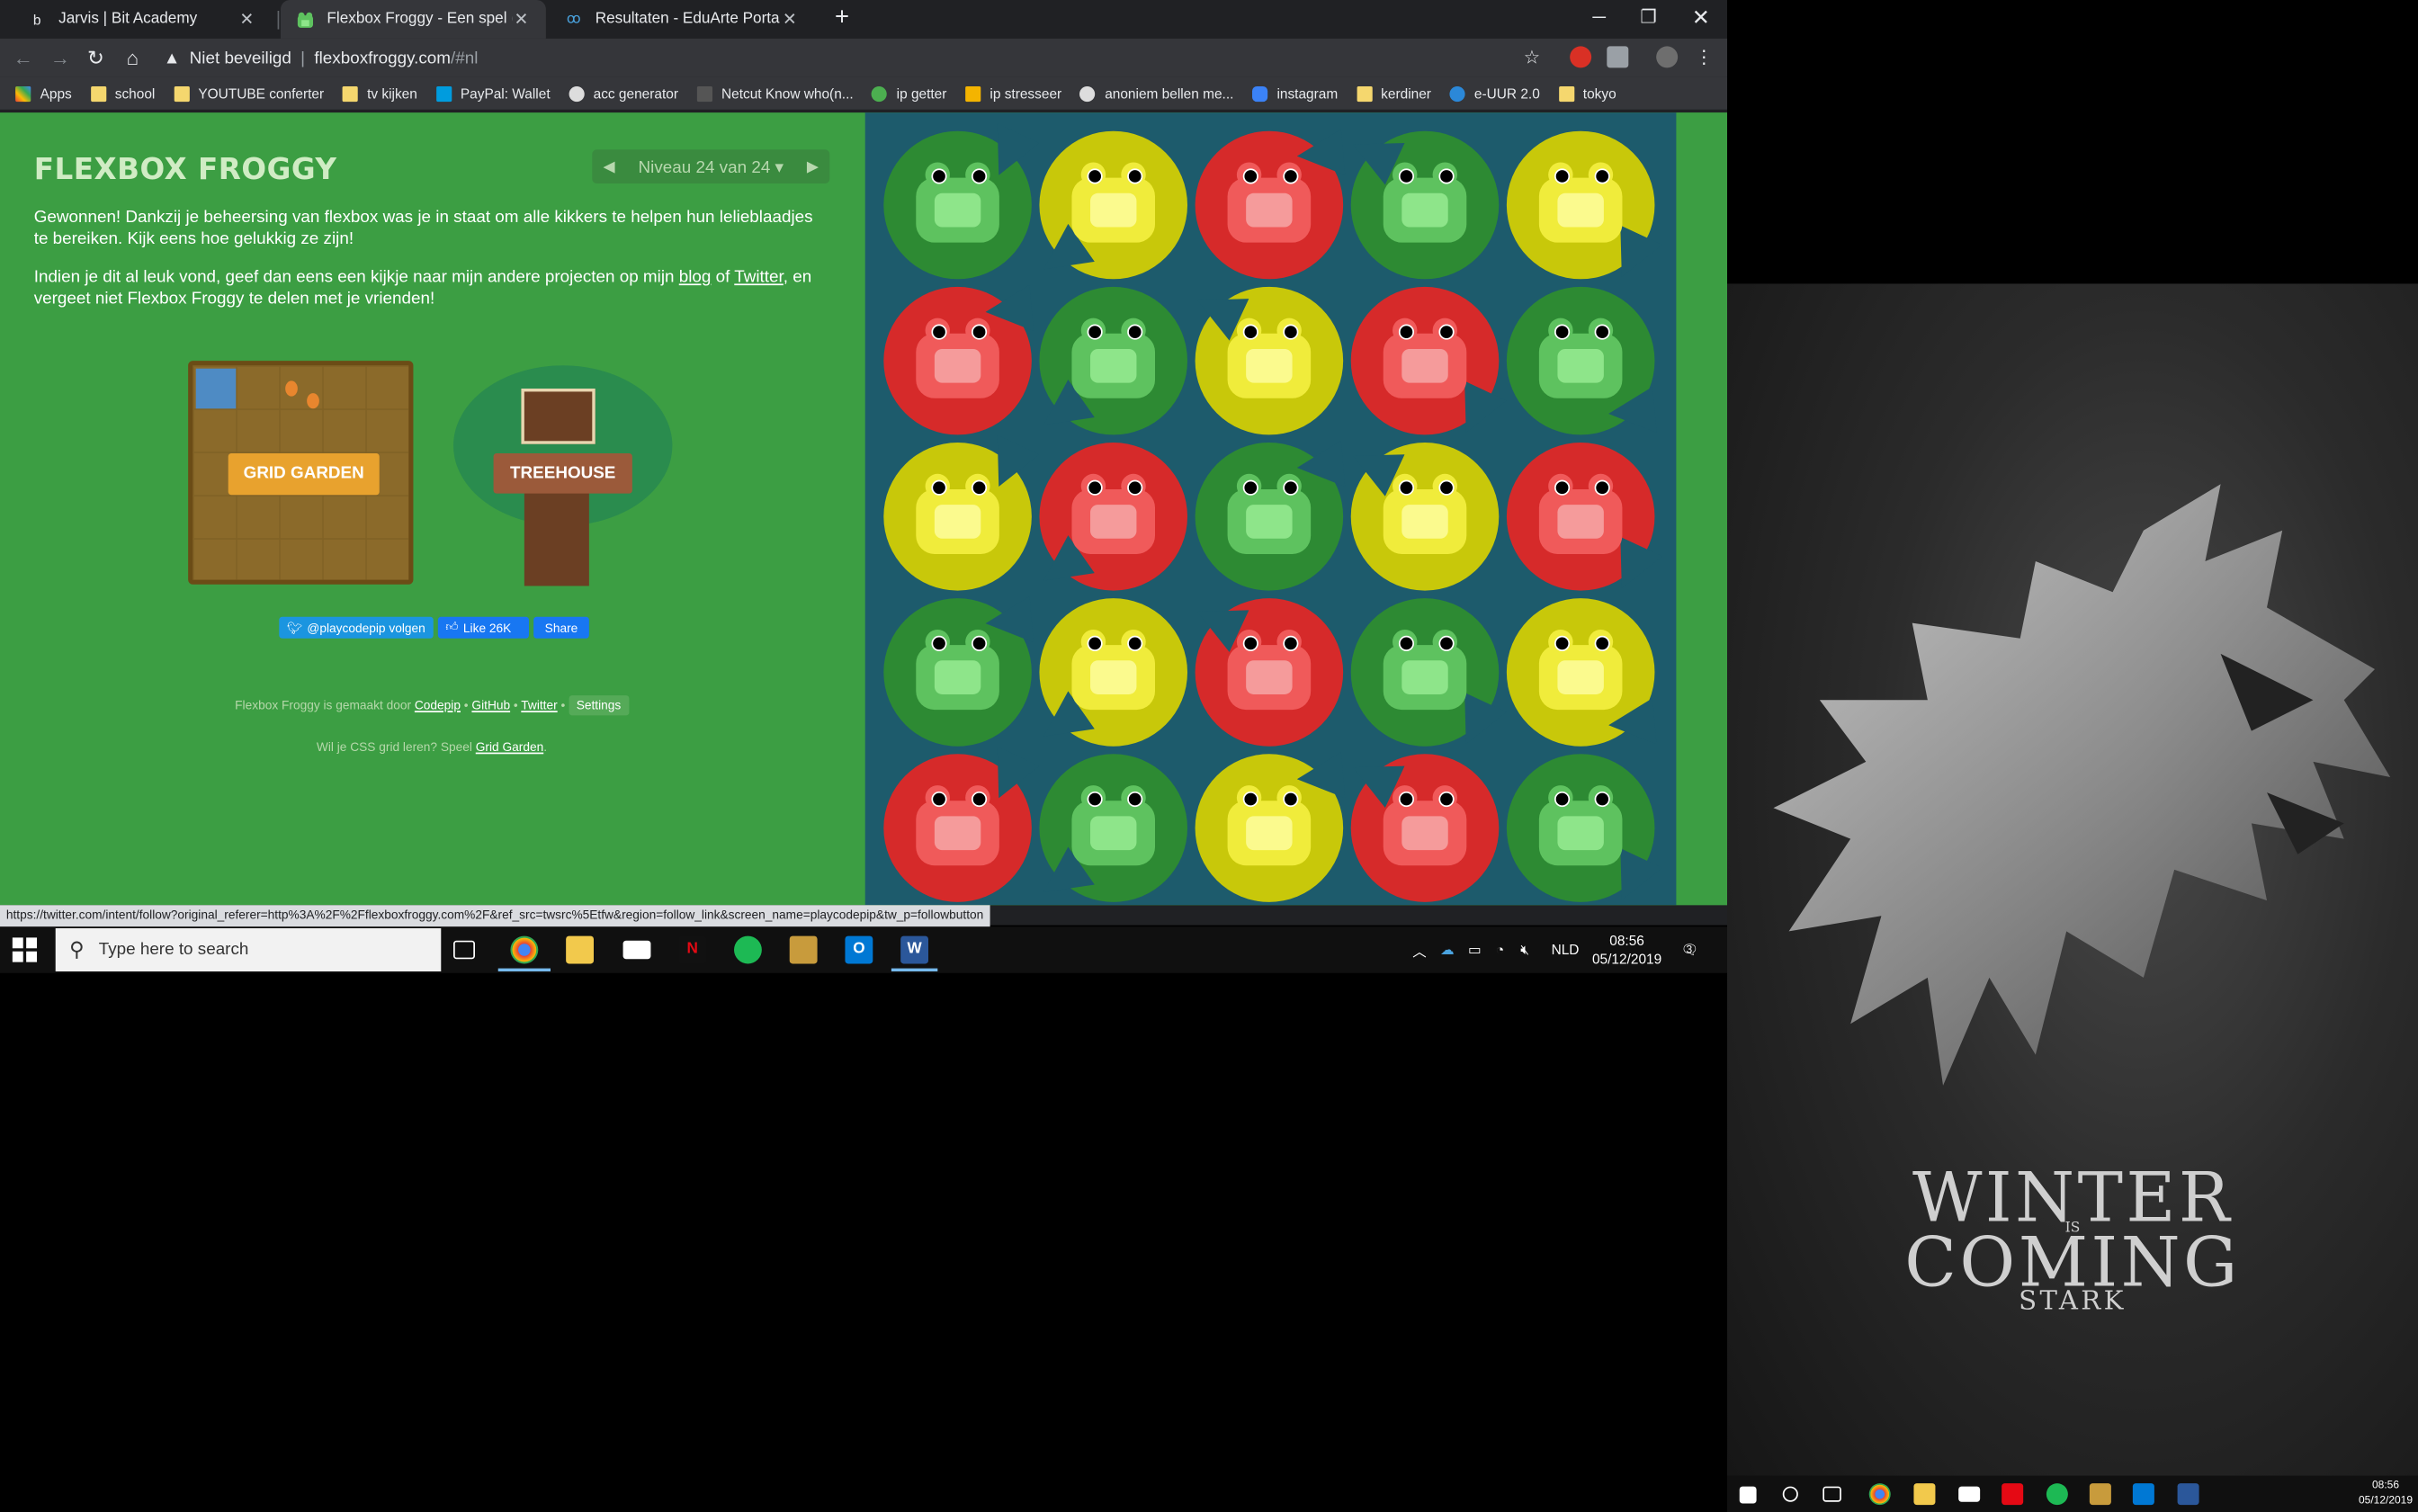  I want to click on word-icon, so click(2188, 1494).